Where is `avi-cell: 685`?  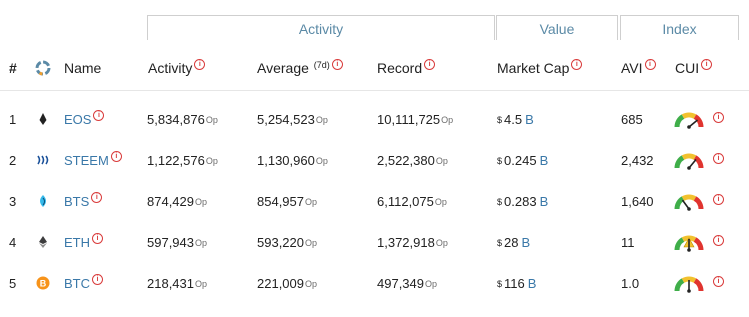 avi-cell: 685 is located at coordinates (632, 119).